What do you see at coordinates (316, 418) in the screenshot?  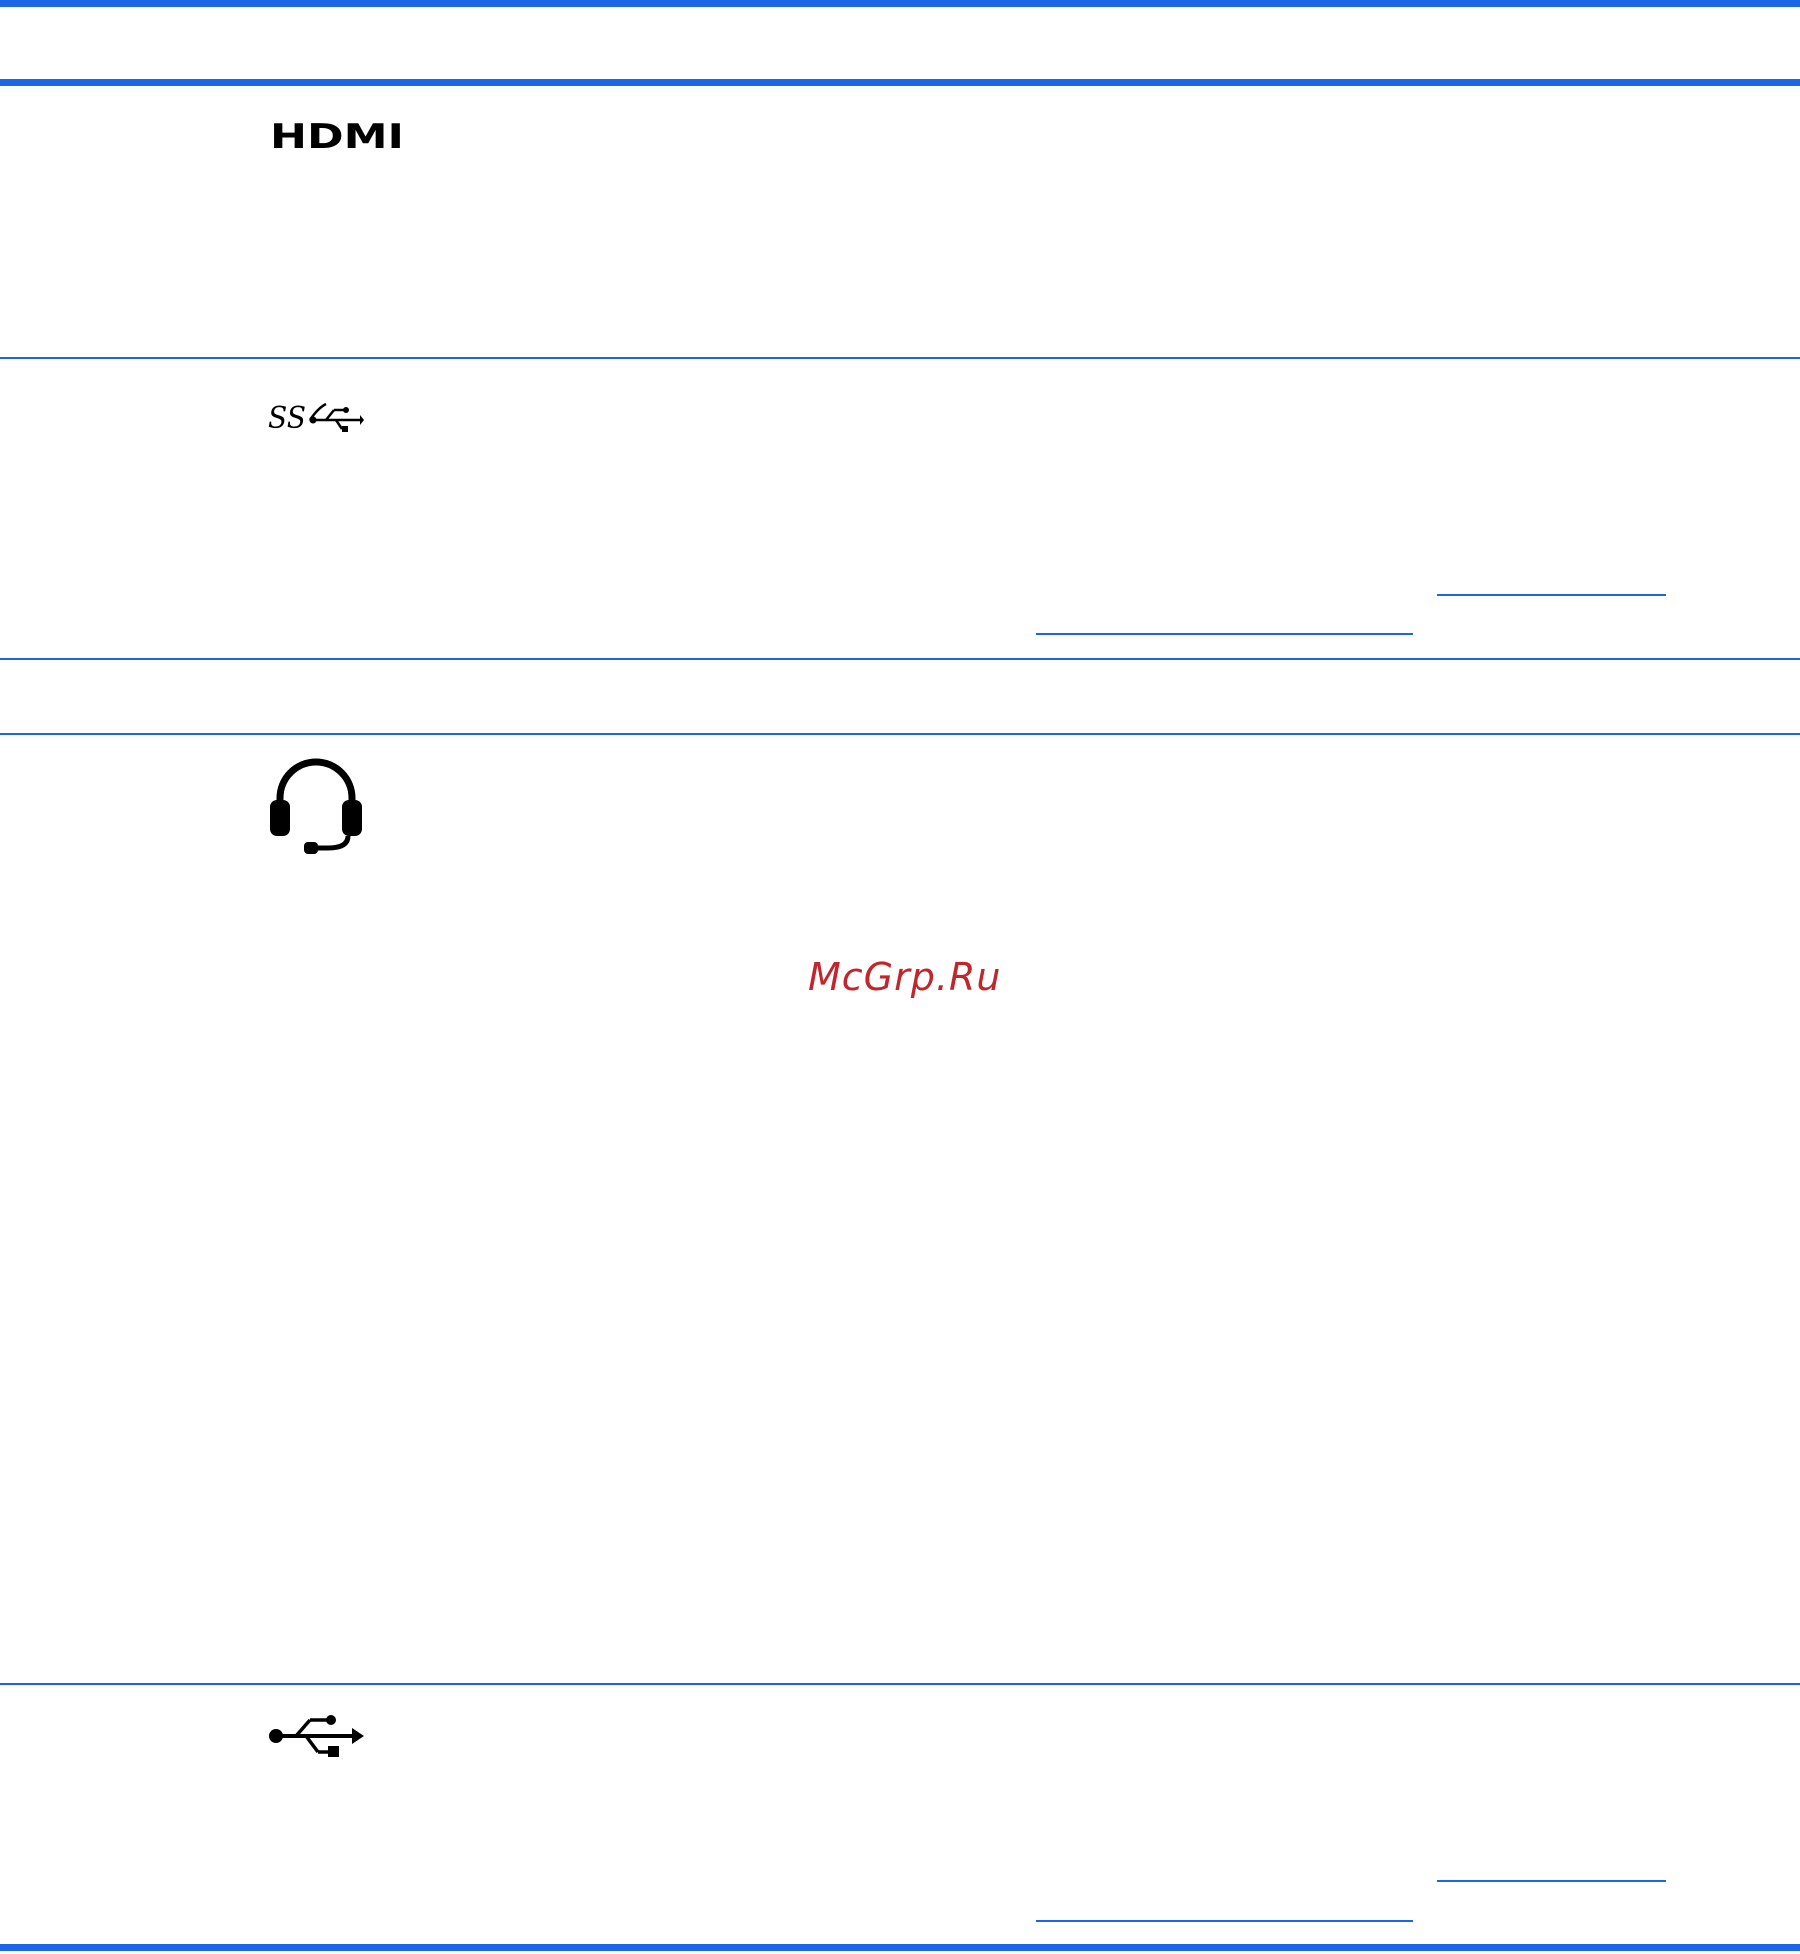 I see `usb-3-superspeed-icon: SS` at bounding box center [316, 418].